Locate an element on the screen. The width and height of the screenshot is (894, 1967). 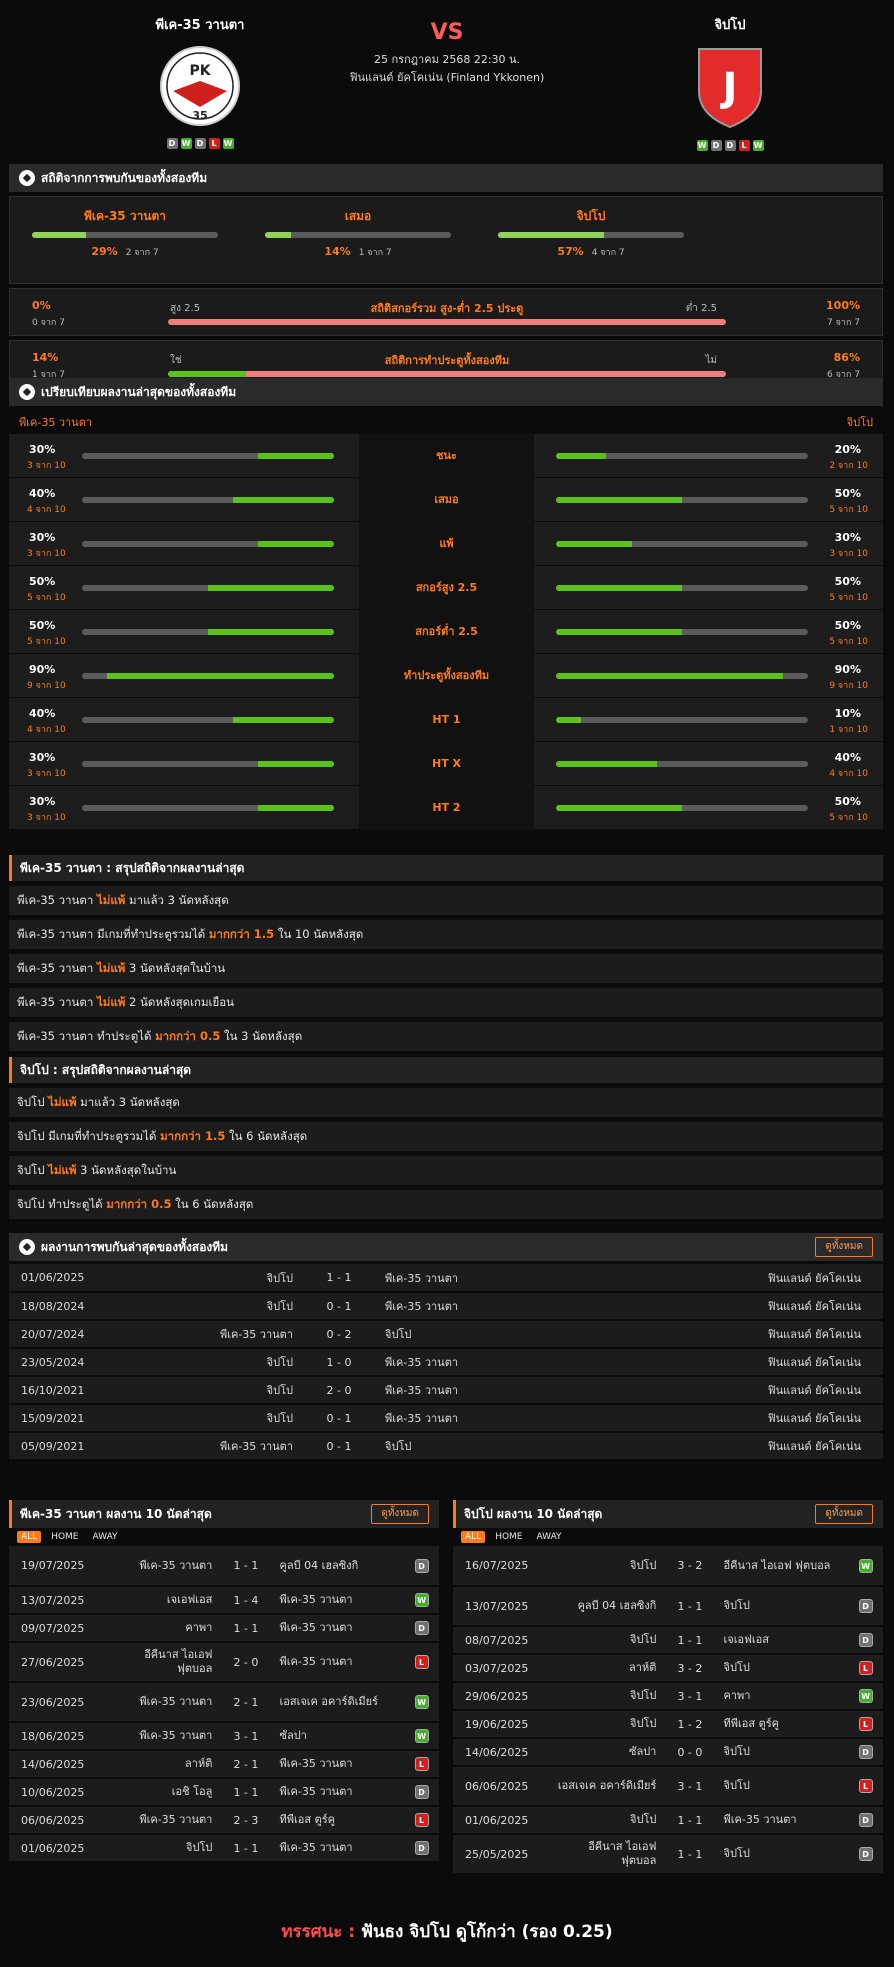
h2h-result-values: 14% 1 จาก 7 is located at coordinates (358, 251).